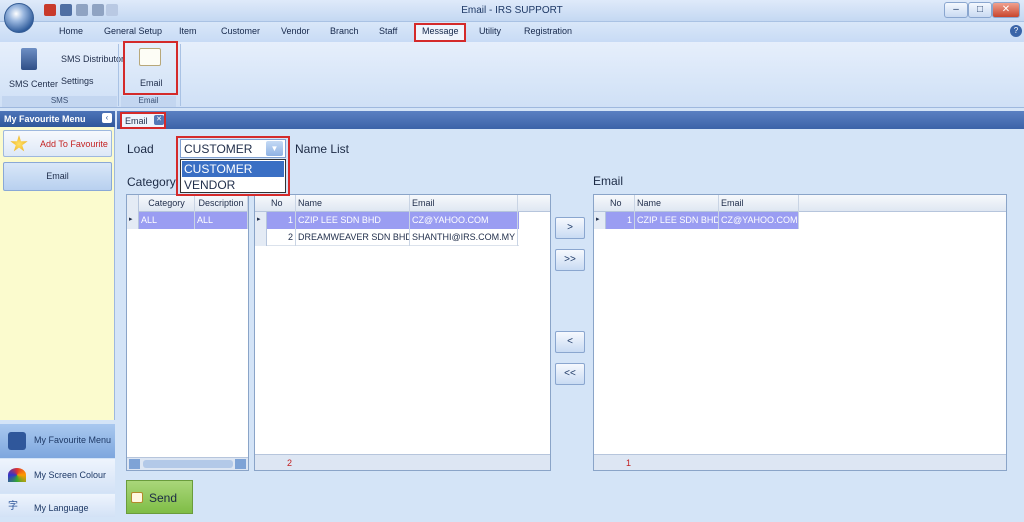 The image size is (1024, 522). I want to click on star-add-icon, so click(19, 143).